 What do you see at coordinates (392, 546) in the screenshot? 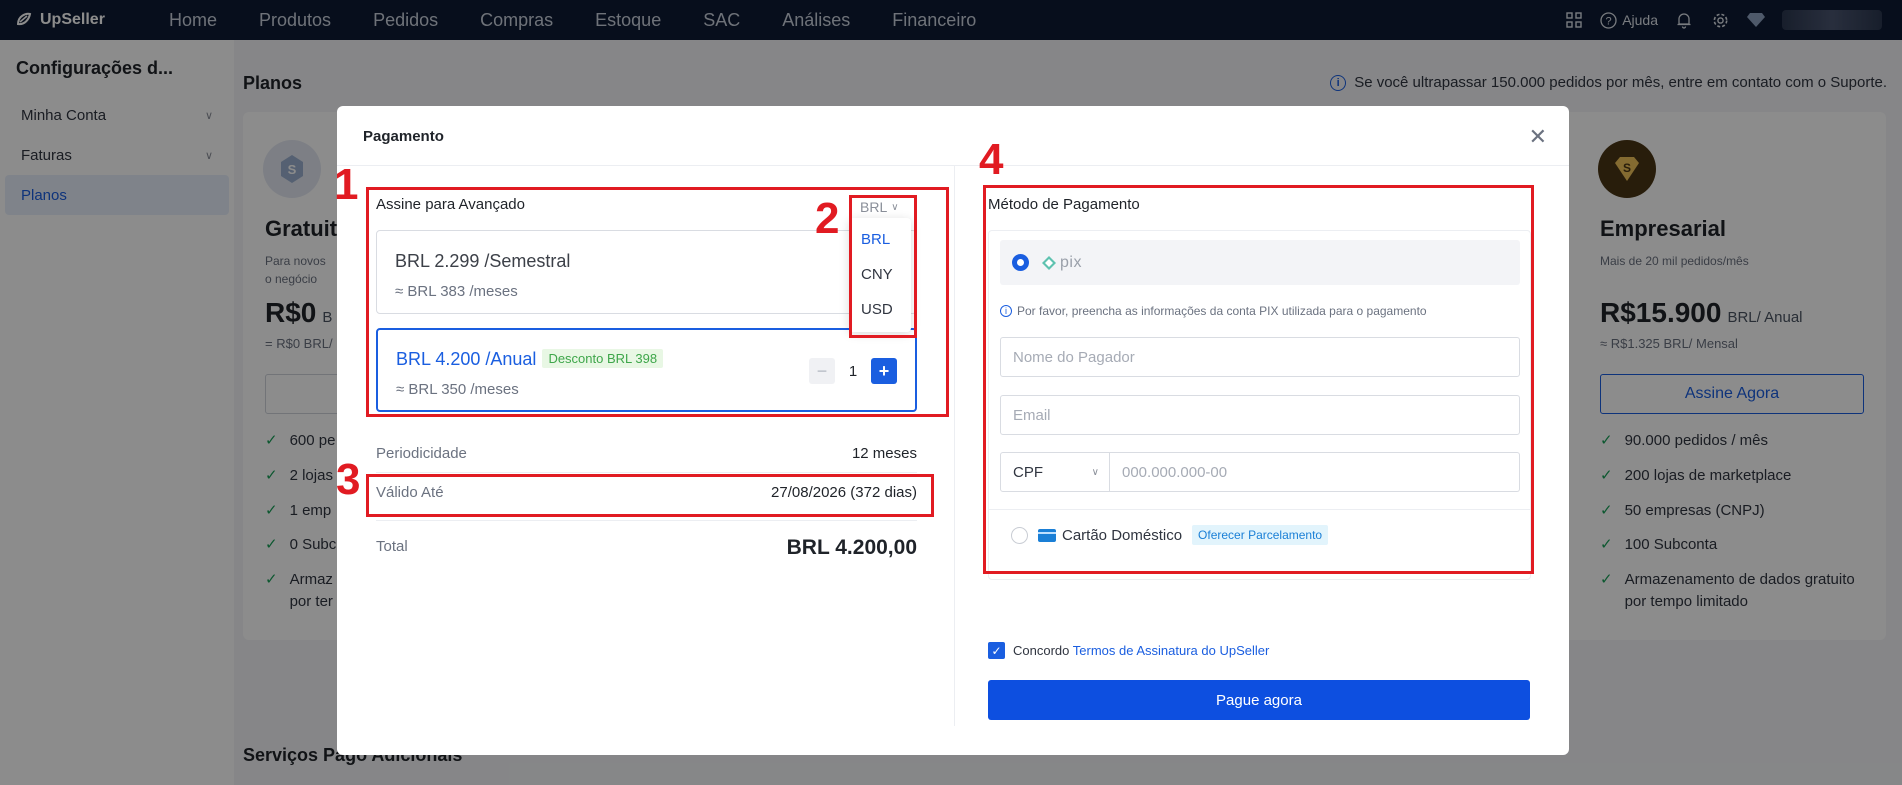
I see `total-label: Total` at bounding box center [392, 546].